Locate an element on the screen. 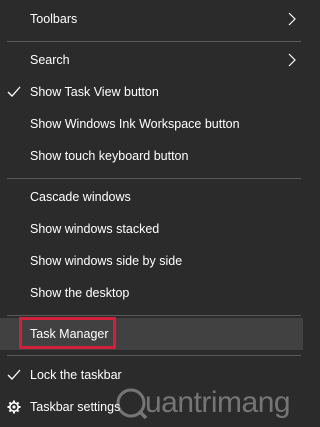  menu-item-show-ink-workspace: Show Windows Ink Workspace button is located at coordinates (151, 124).